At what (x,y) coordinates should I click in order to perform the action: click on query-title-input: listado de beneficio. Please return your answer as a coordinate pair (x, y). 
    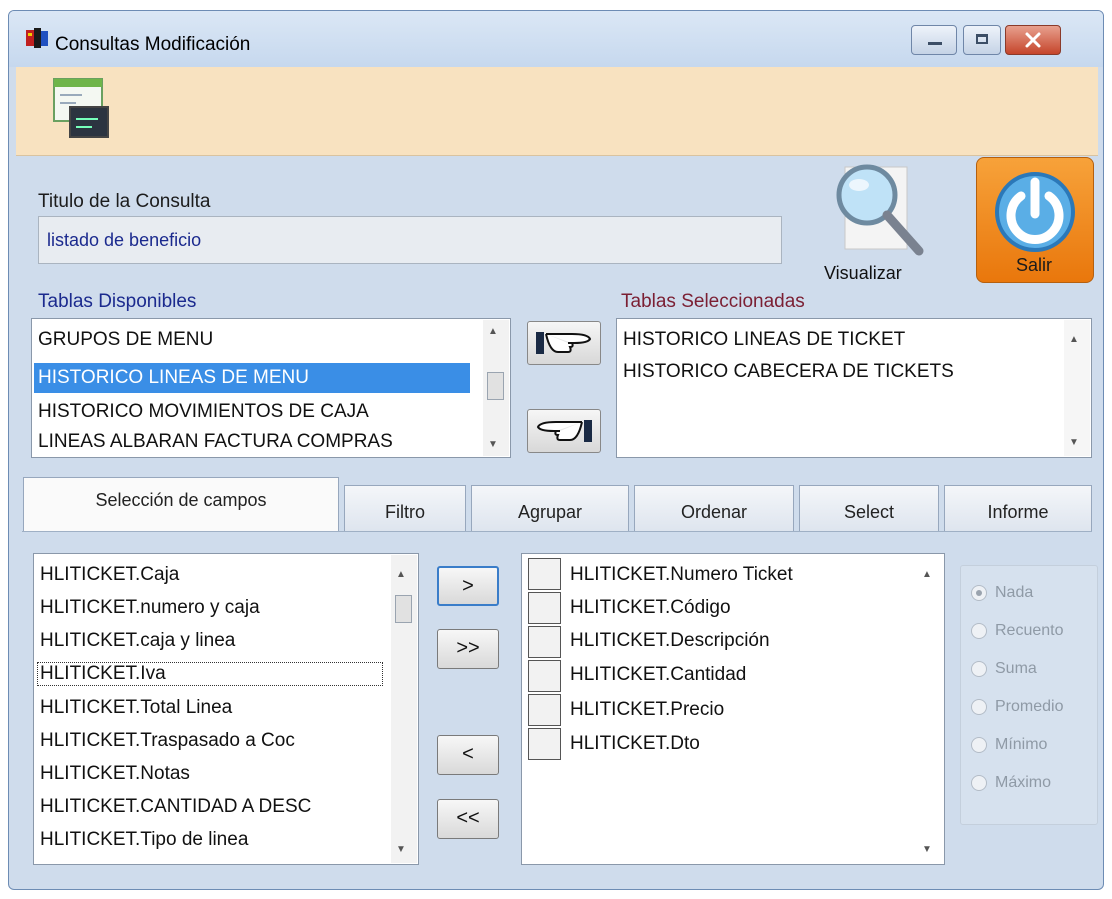
    Looking at the image, I should click on (410, 240).